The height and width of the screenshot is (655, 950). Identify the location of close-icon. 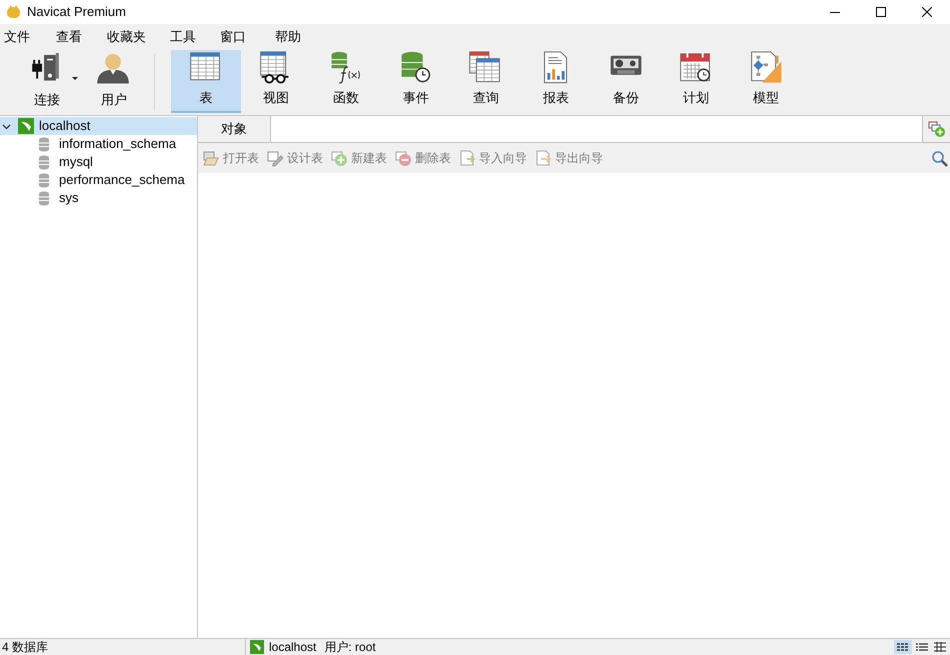
(927, 12).